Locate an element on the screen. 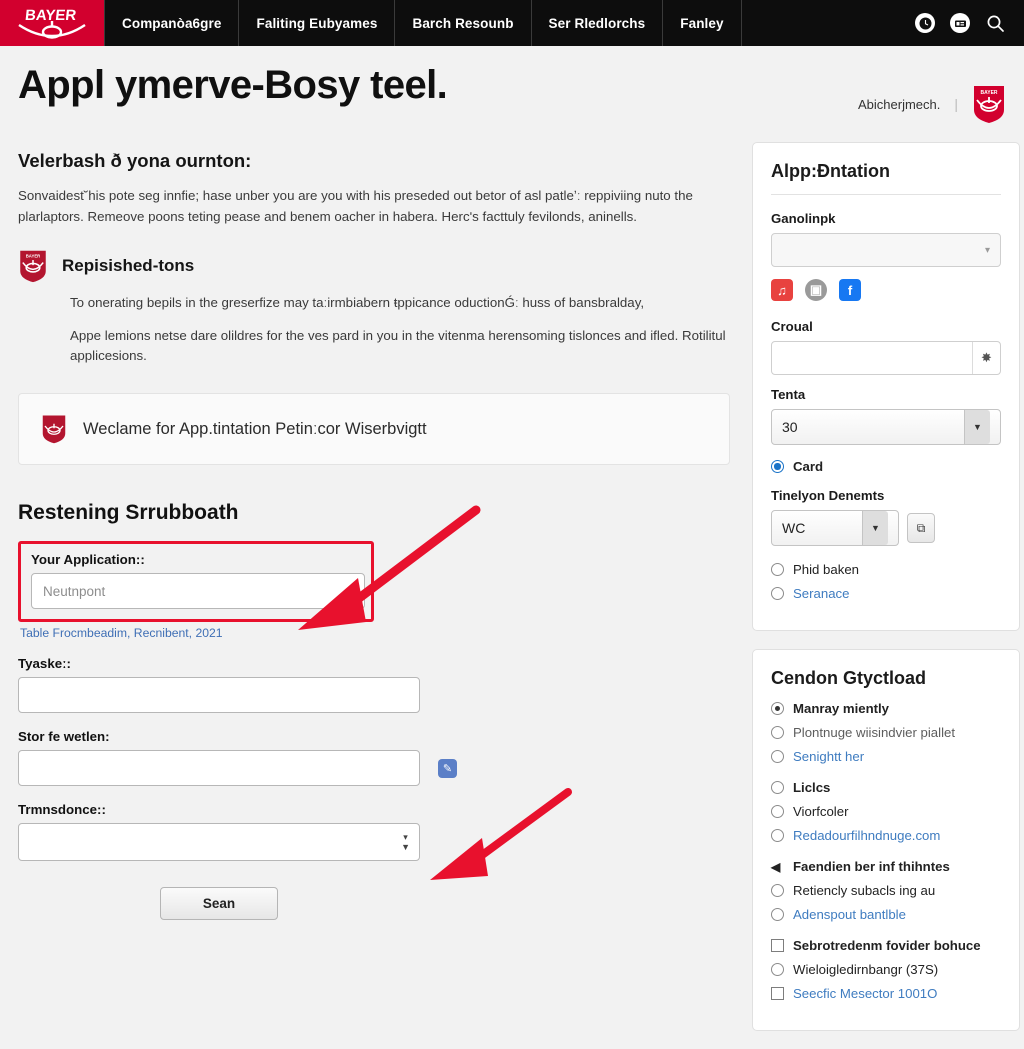  form-field-trmnsdonce: Trmnsdonce:: ▾ ▼ is located at coordinates (374, 832).